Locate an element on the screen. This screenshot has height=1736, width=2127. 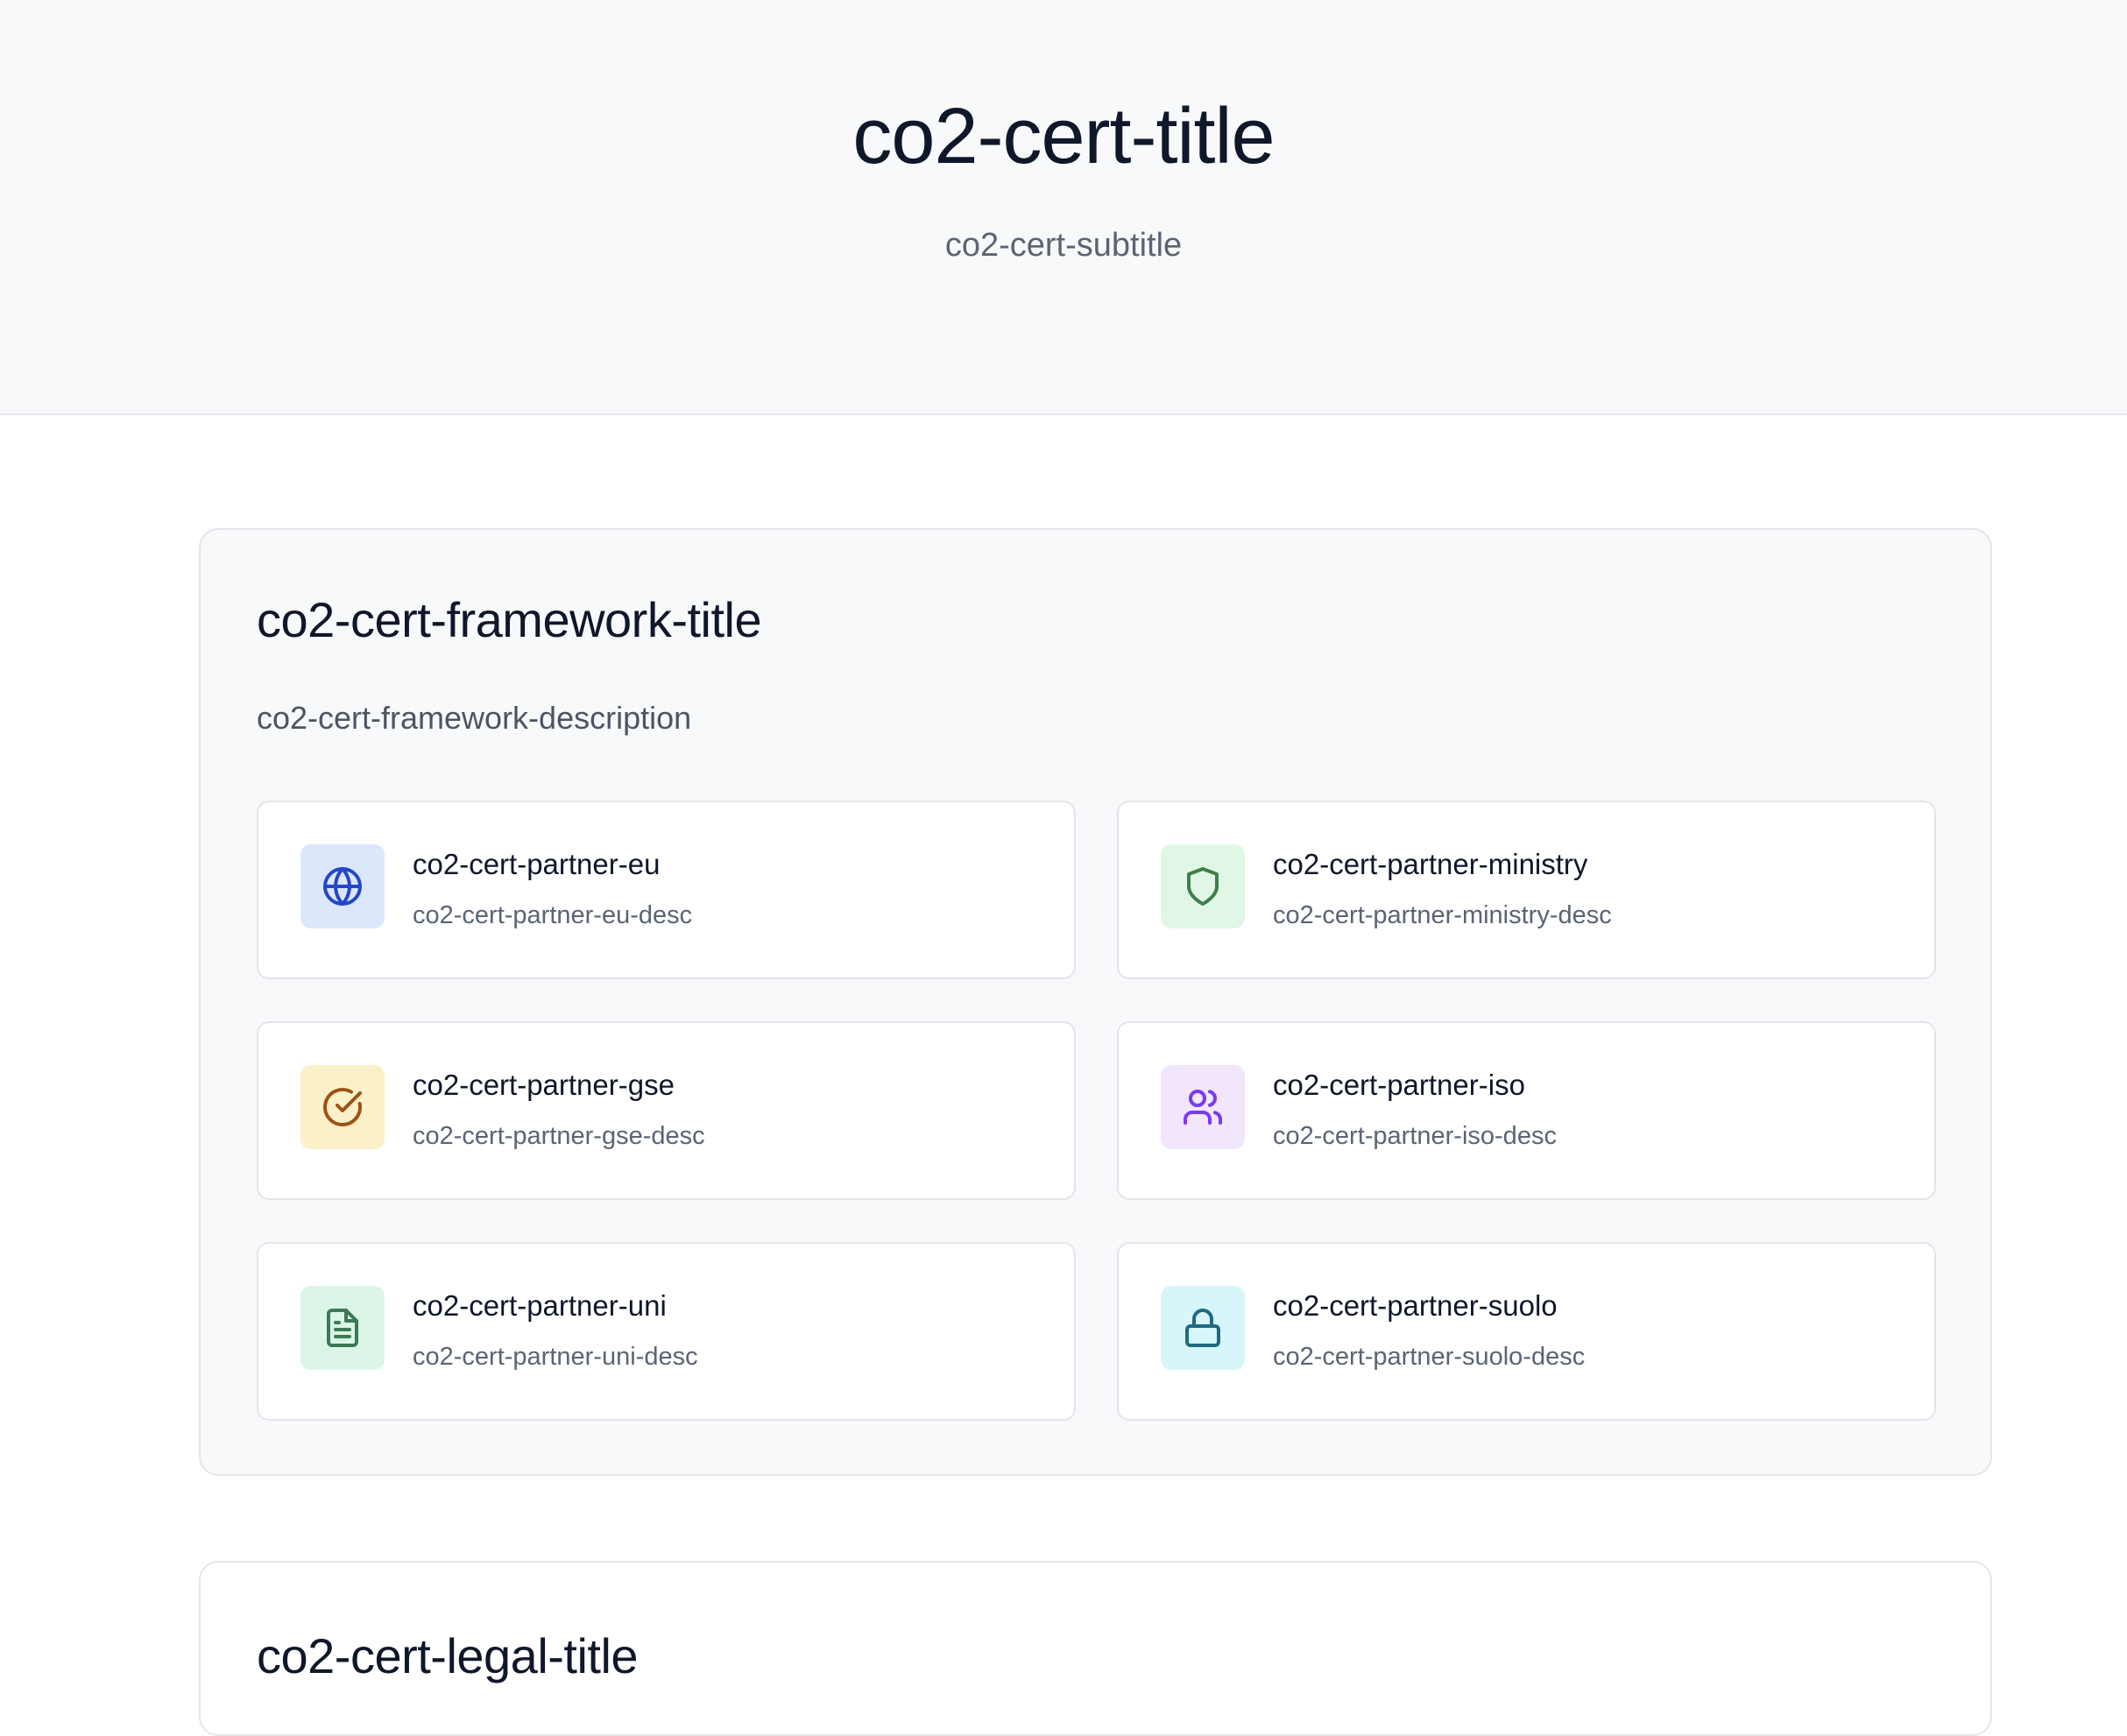
framework-title: co2-cert-framework-title is located at coordinates (509, 619).